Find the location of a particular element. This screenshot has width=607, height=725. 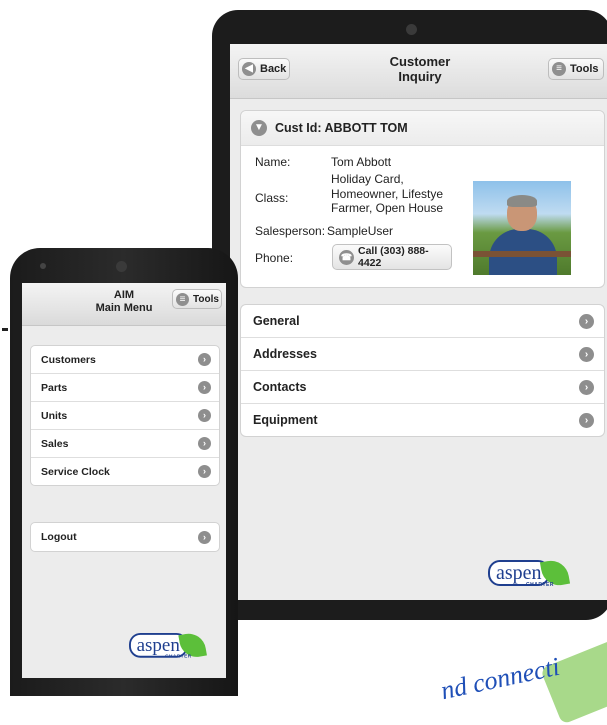

back-arrow-icon: ◀ is located at coordinates (249, 69).